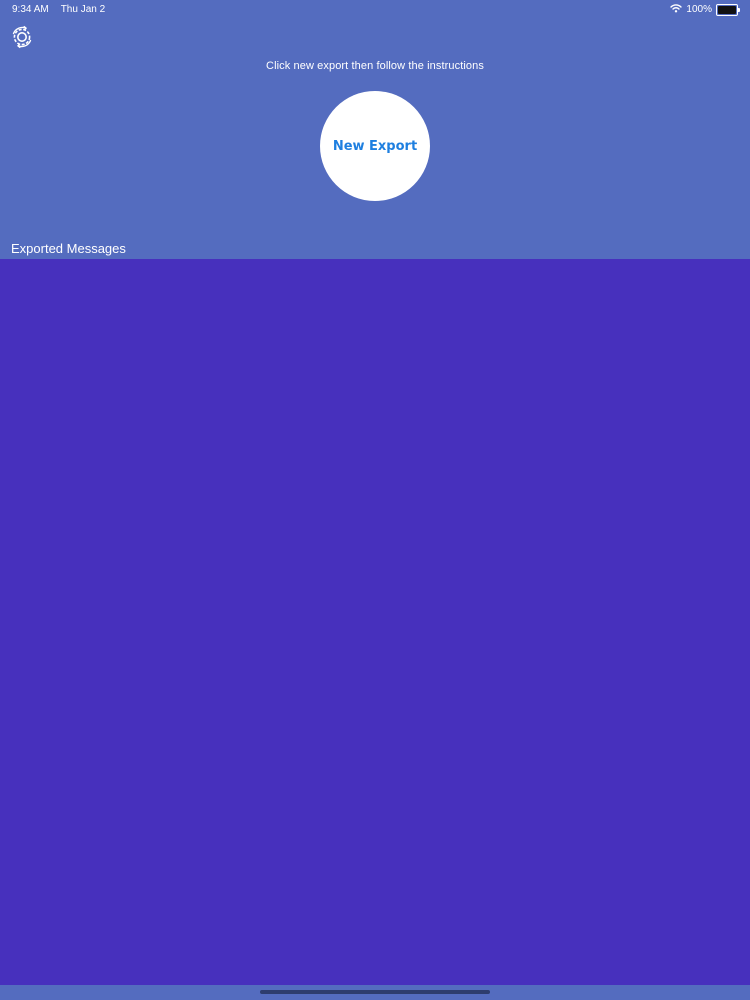 This screenshot has height=1000, width=750. What do you see at coordinates (30, 9) in the screenshot?
I see `status-time: 9:34 AM` at bounding box center [30, 9].